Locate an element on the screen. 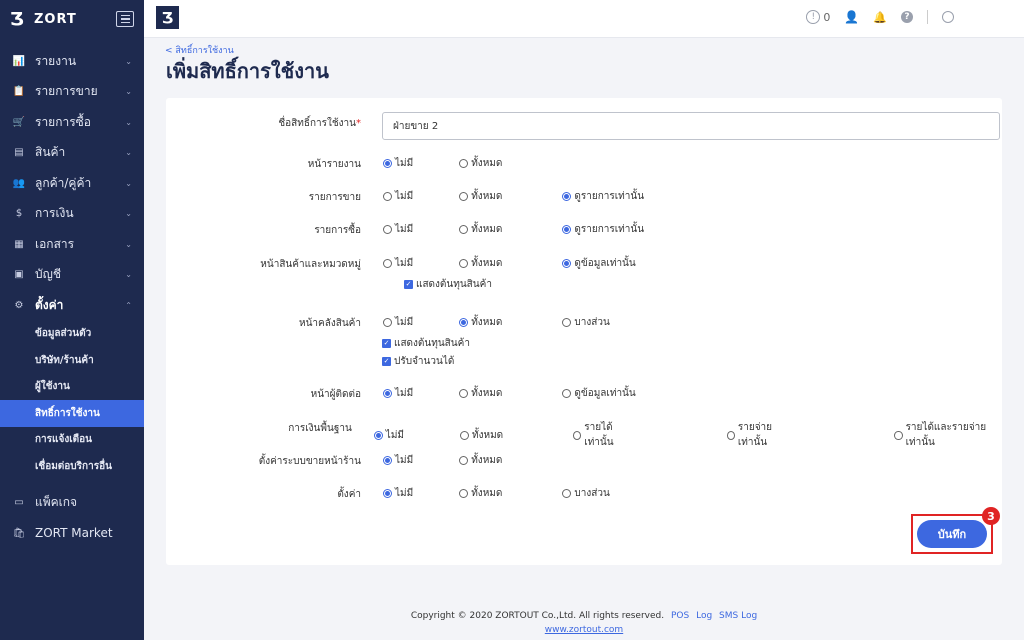  permission-row-label: รายการขาย is located at coordinates (334, 197).